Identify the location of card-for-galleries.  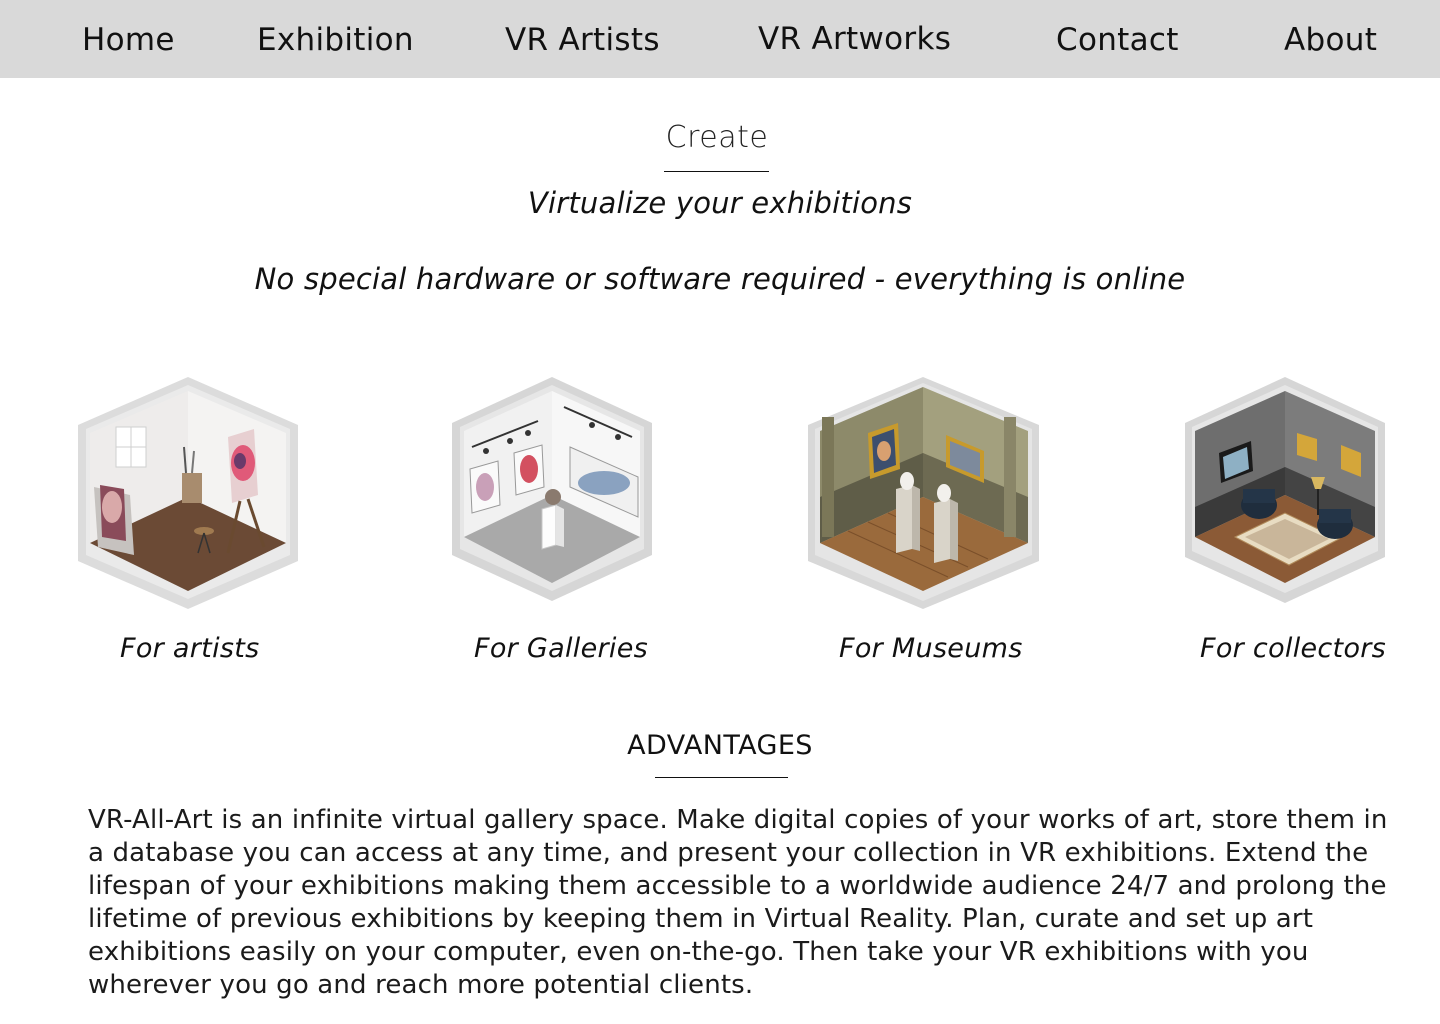
(552, 490).